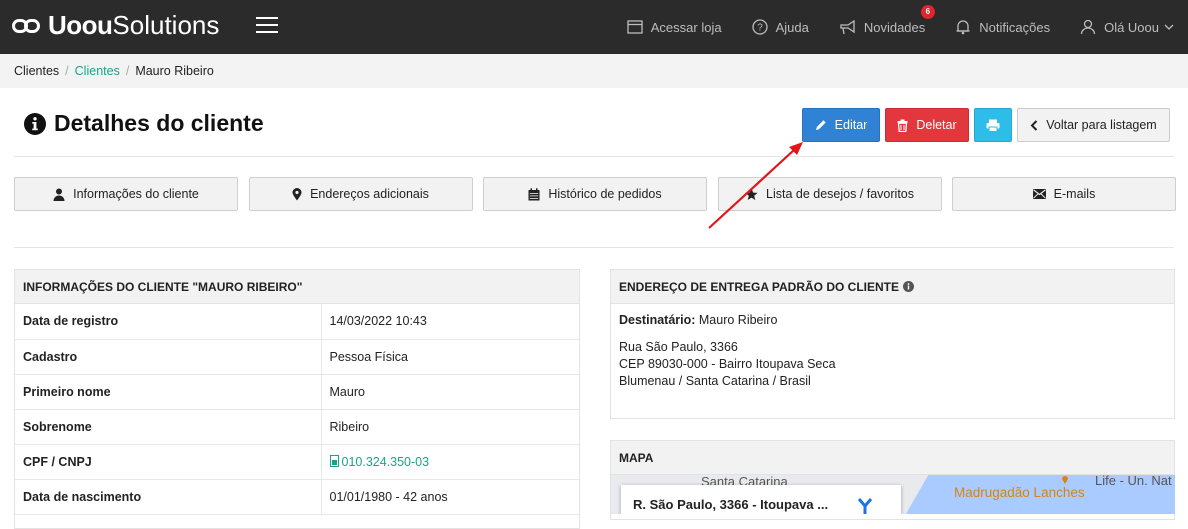  I want to click on chevron-down-icon, so click(1169, 27).